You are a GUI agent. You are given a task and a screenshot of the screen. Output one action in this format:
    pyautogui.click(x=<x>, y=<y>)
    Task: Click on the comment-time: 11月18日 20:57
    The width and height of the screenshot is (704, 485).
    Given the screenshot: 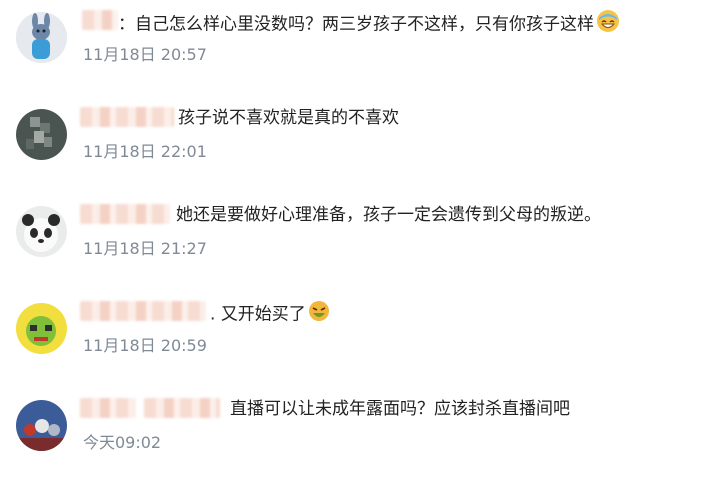 What is the action you would take?
    pyautogui.click(x=145, y=54)
    